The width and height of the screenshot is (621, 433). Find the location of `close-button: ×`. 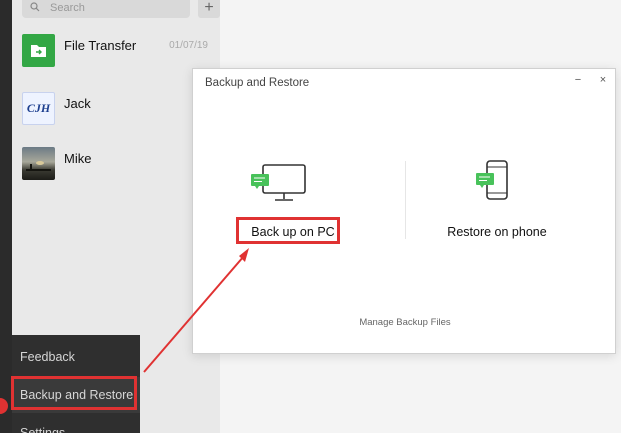

close-button: × is located at coordinates (603, 80).